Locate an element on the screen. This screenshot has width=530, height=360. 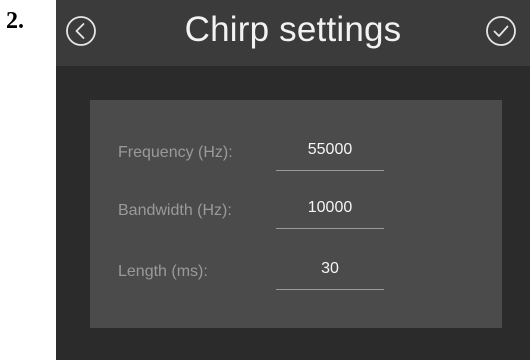
bandwidth-label: Bandwidth (Hz): is located at coordinates (175, 210).